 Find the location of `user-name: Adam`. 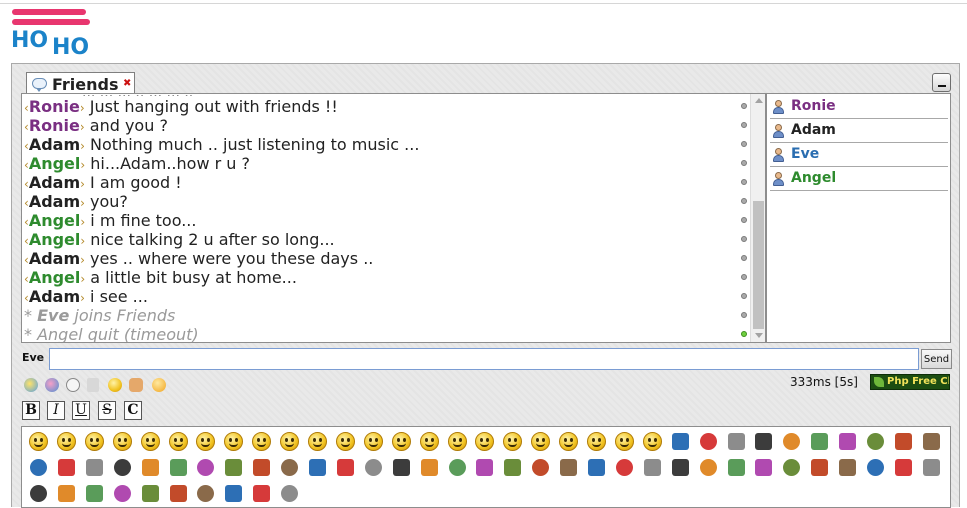

user-name: Adam is located at coordinates (813, 130).